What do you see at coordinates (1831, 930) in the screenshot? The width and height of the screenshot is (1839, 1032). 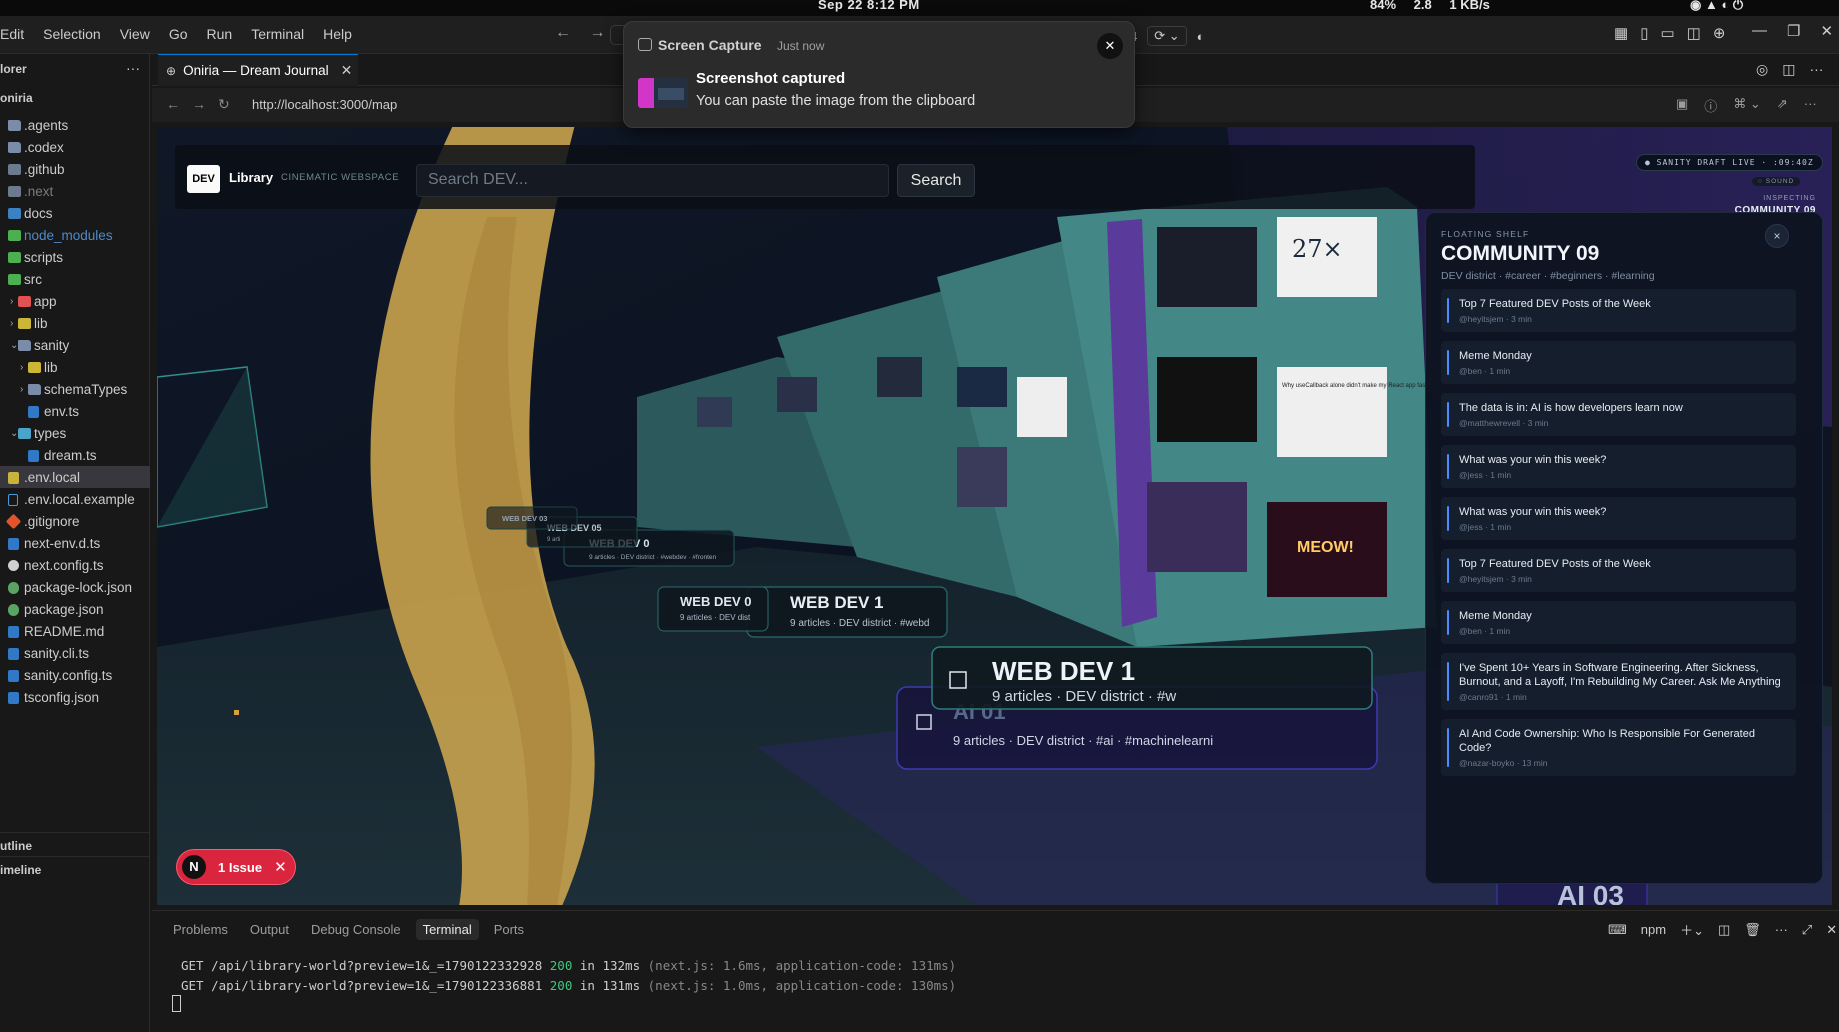 I see `close-panel-icon: ✕` at bounding box center [1831, 930].